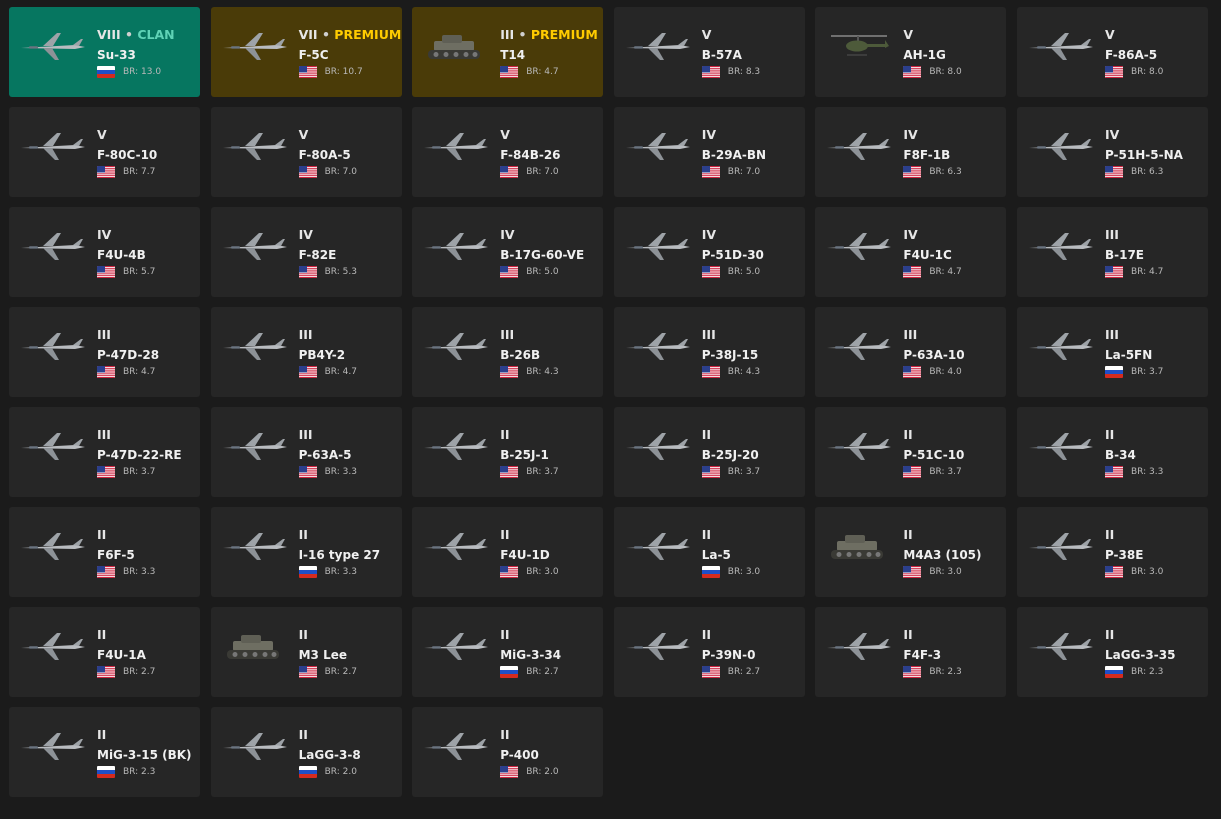 The height and width of the screenshot is (819, 1221). I want to click on vehicle-name: P-38E, so click(1124, 555).